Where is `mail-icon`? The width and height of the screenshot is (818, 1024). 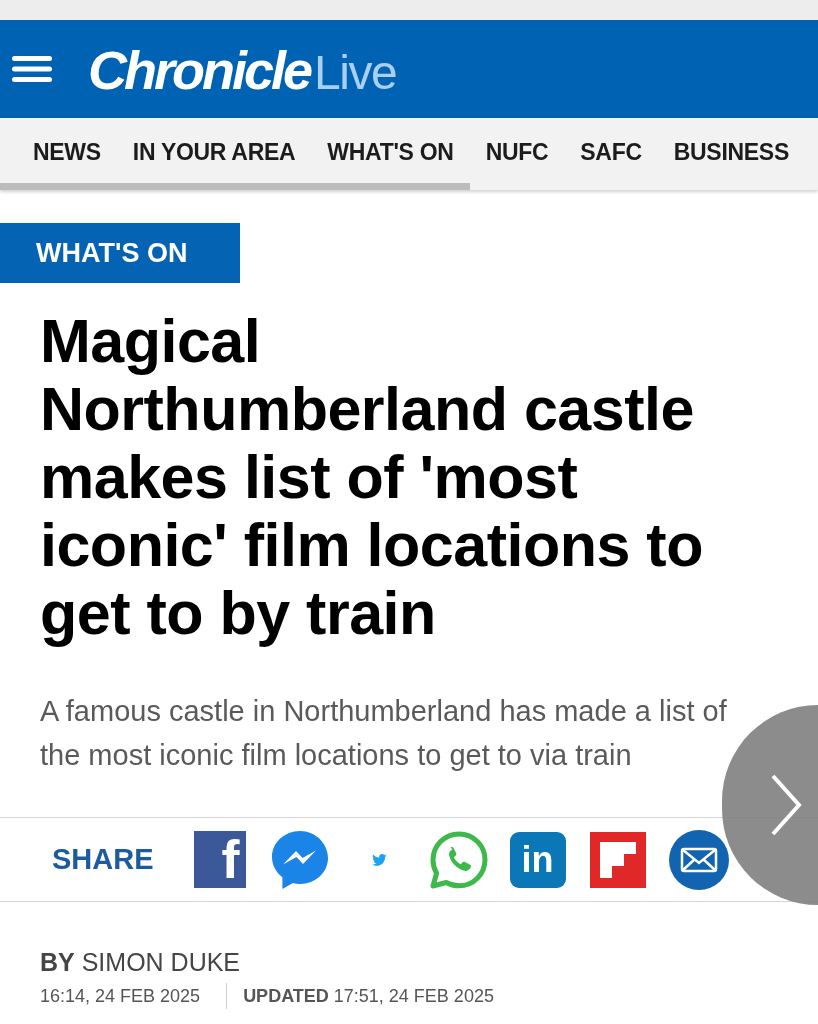
mail-icon is located at coordinates (698, 859).